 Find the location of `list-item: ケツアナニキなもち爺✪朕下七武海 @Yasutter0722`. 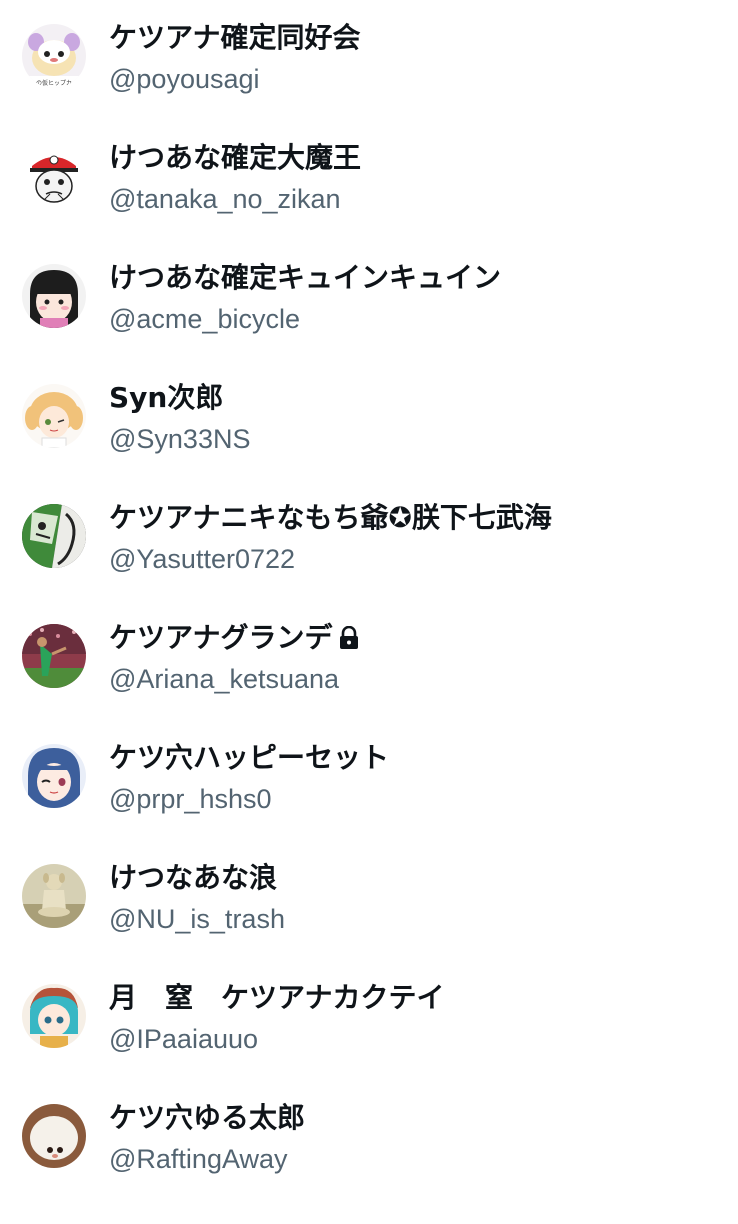

list-item: ケツアナニキなもち爺✪朕下七武海 @Yasutter0722 is located at coordinates (369, 562).